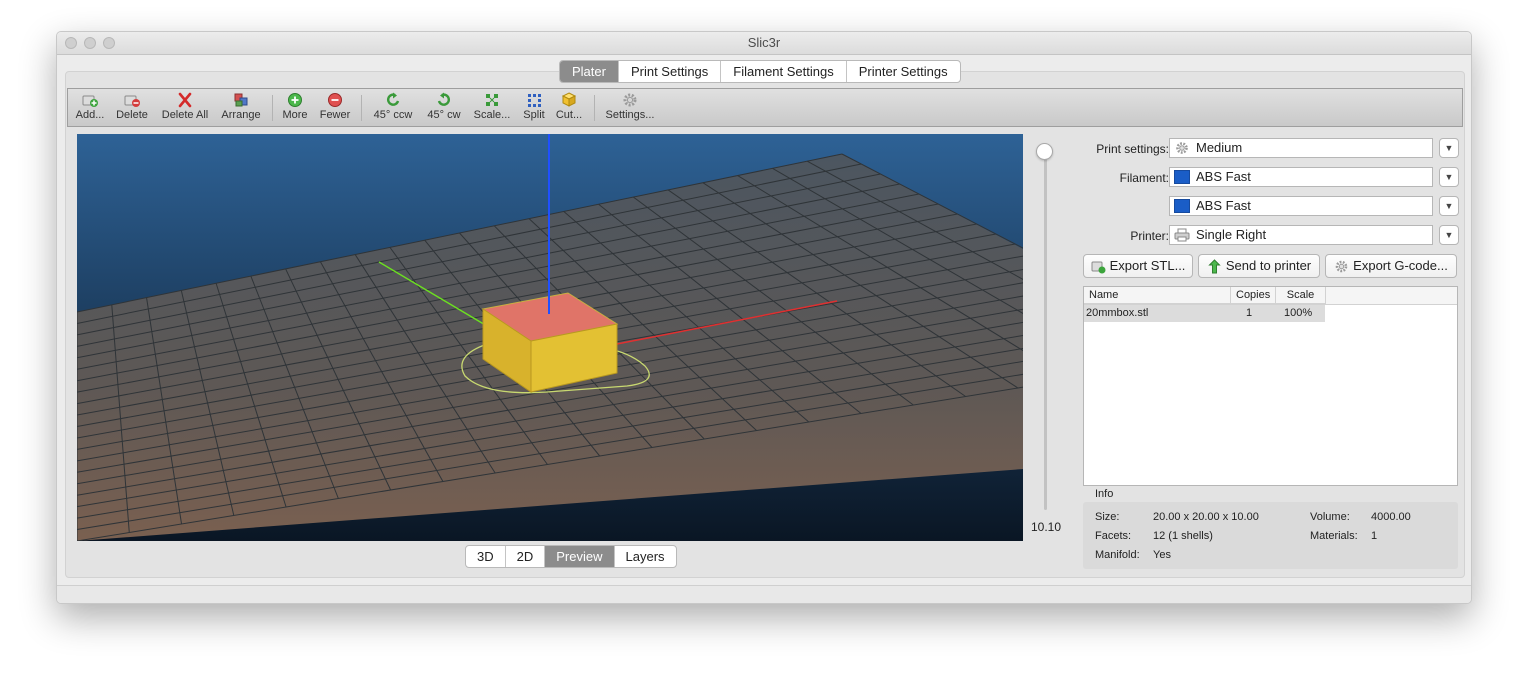  What do you see at coordinates (1113, 536) in the screenshot?
I see `facets-label: Facets:` at bounding box center [1113, 536].